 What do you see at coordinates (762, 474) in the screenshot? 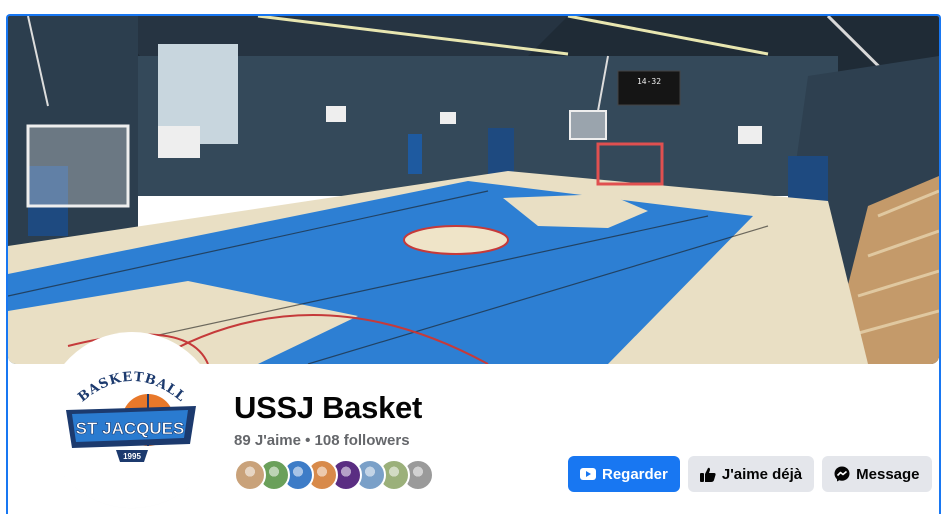
I see `liked-button-label: J'aime déjà` at bounding box center [762, 474].